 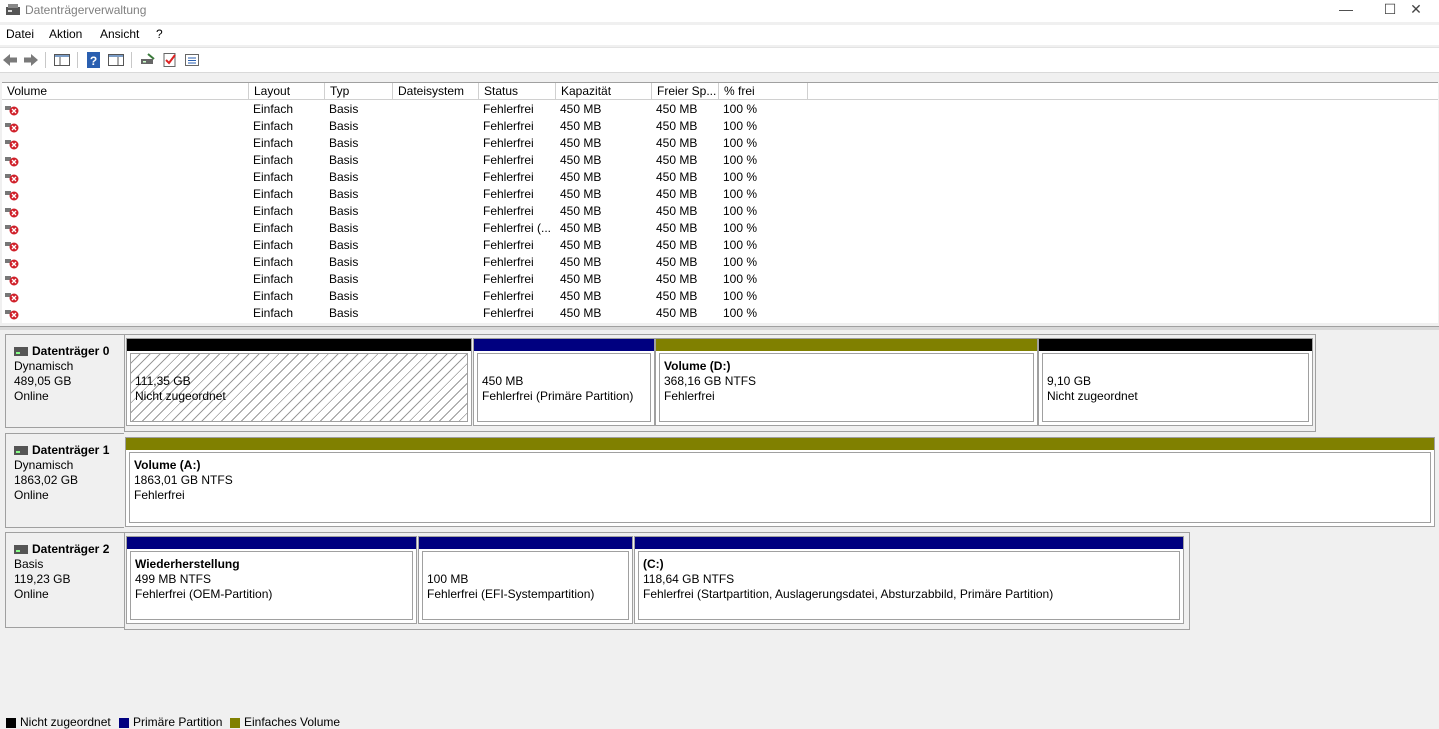 I want to click on menu-help: ?, so click(x=159, y=34).